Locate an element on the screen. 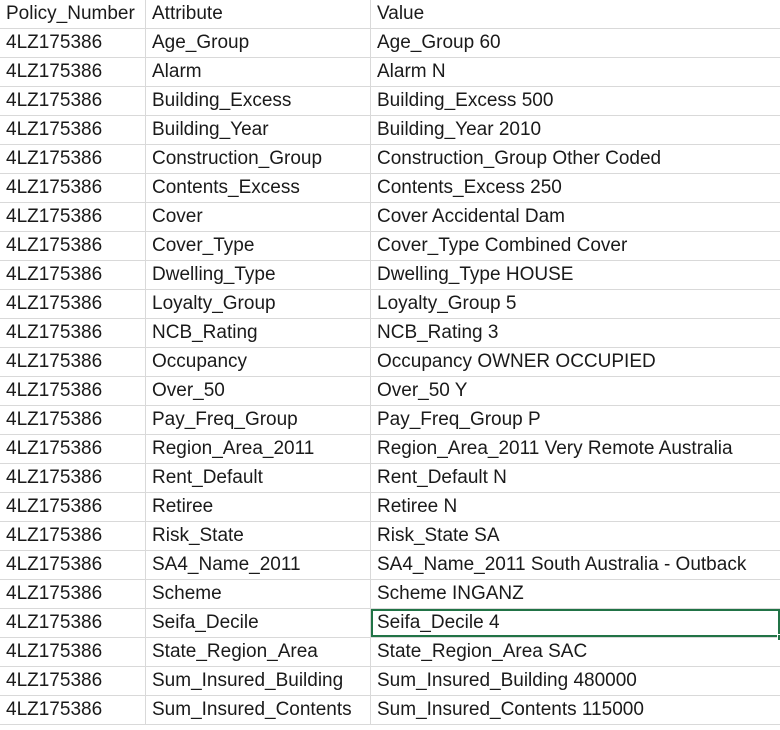 The image size is (780, 730). cell-value: Sum_Insured_Contents 115000 is located at coordinates (575, 710).